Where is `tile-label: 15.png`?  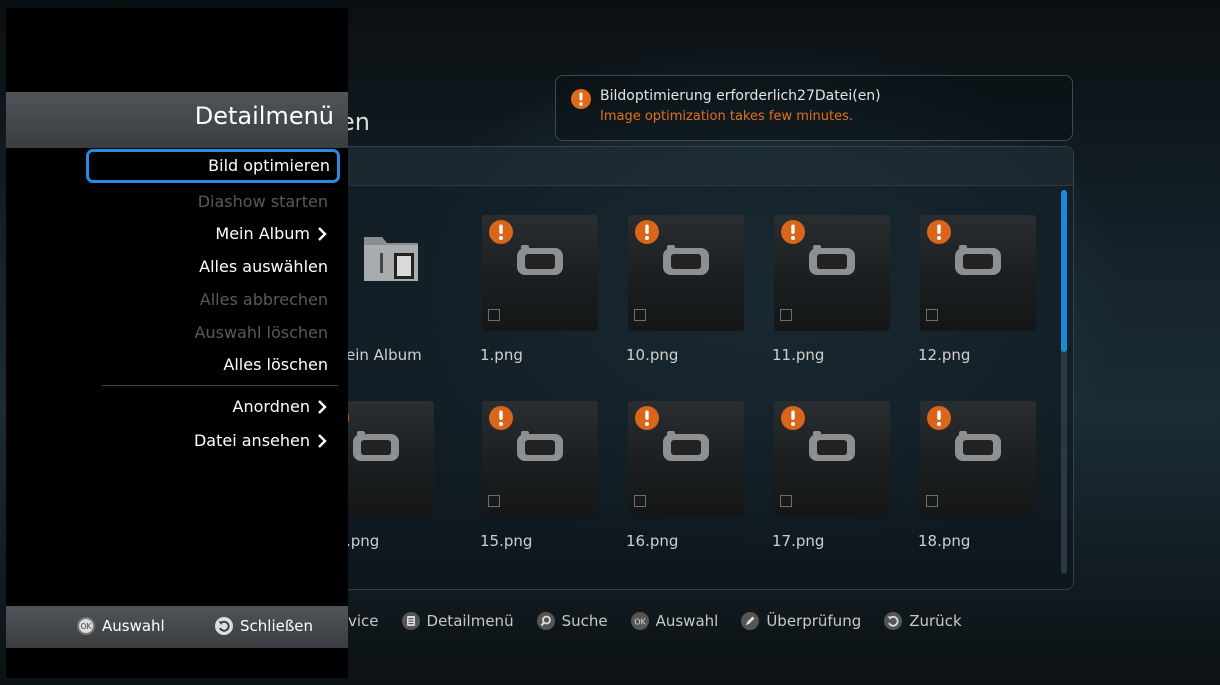
tile-label: 15.png is located at coordinates (506, 541).